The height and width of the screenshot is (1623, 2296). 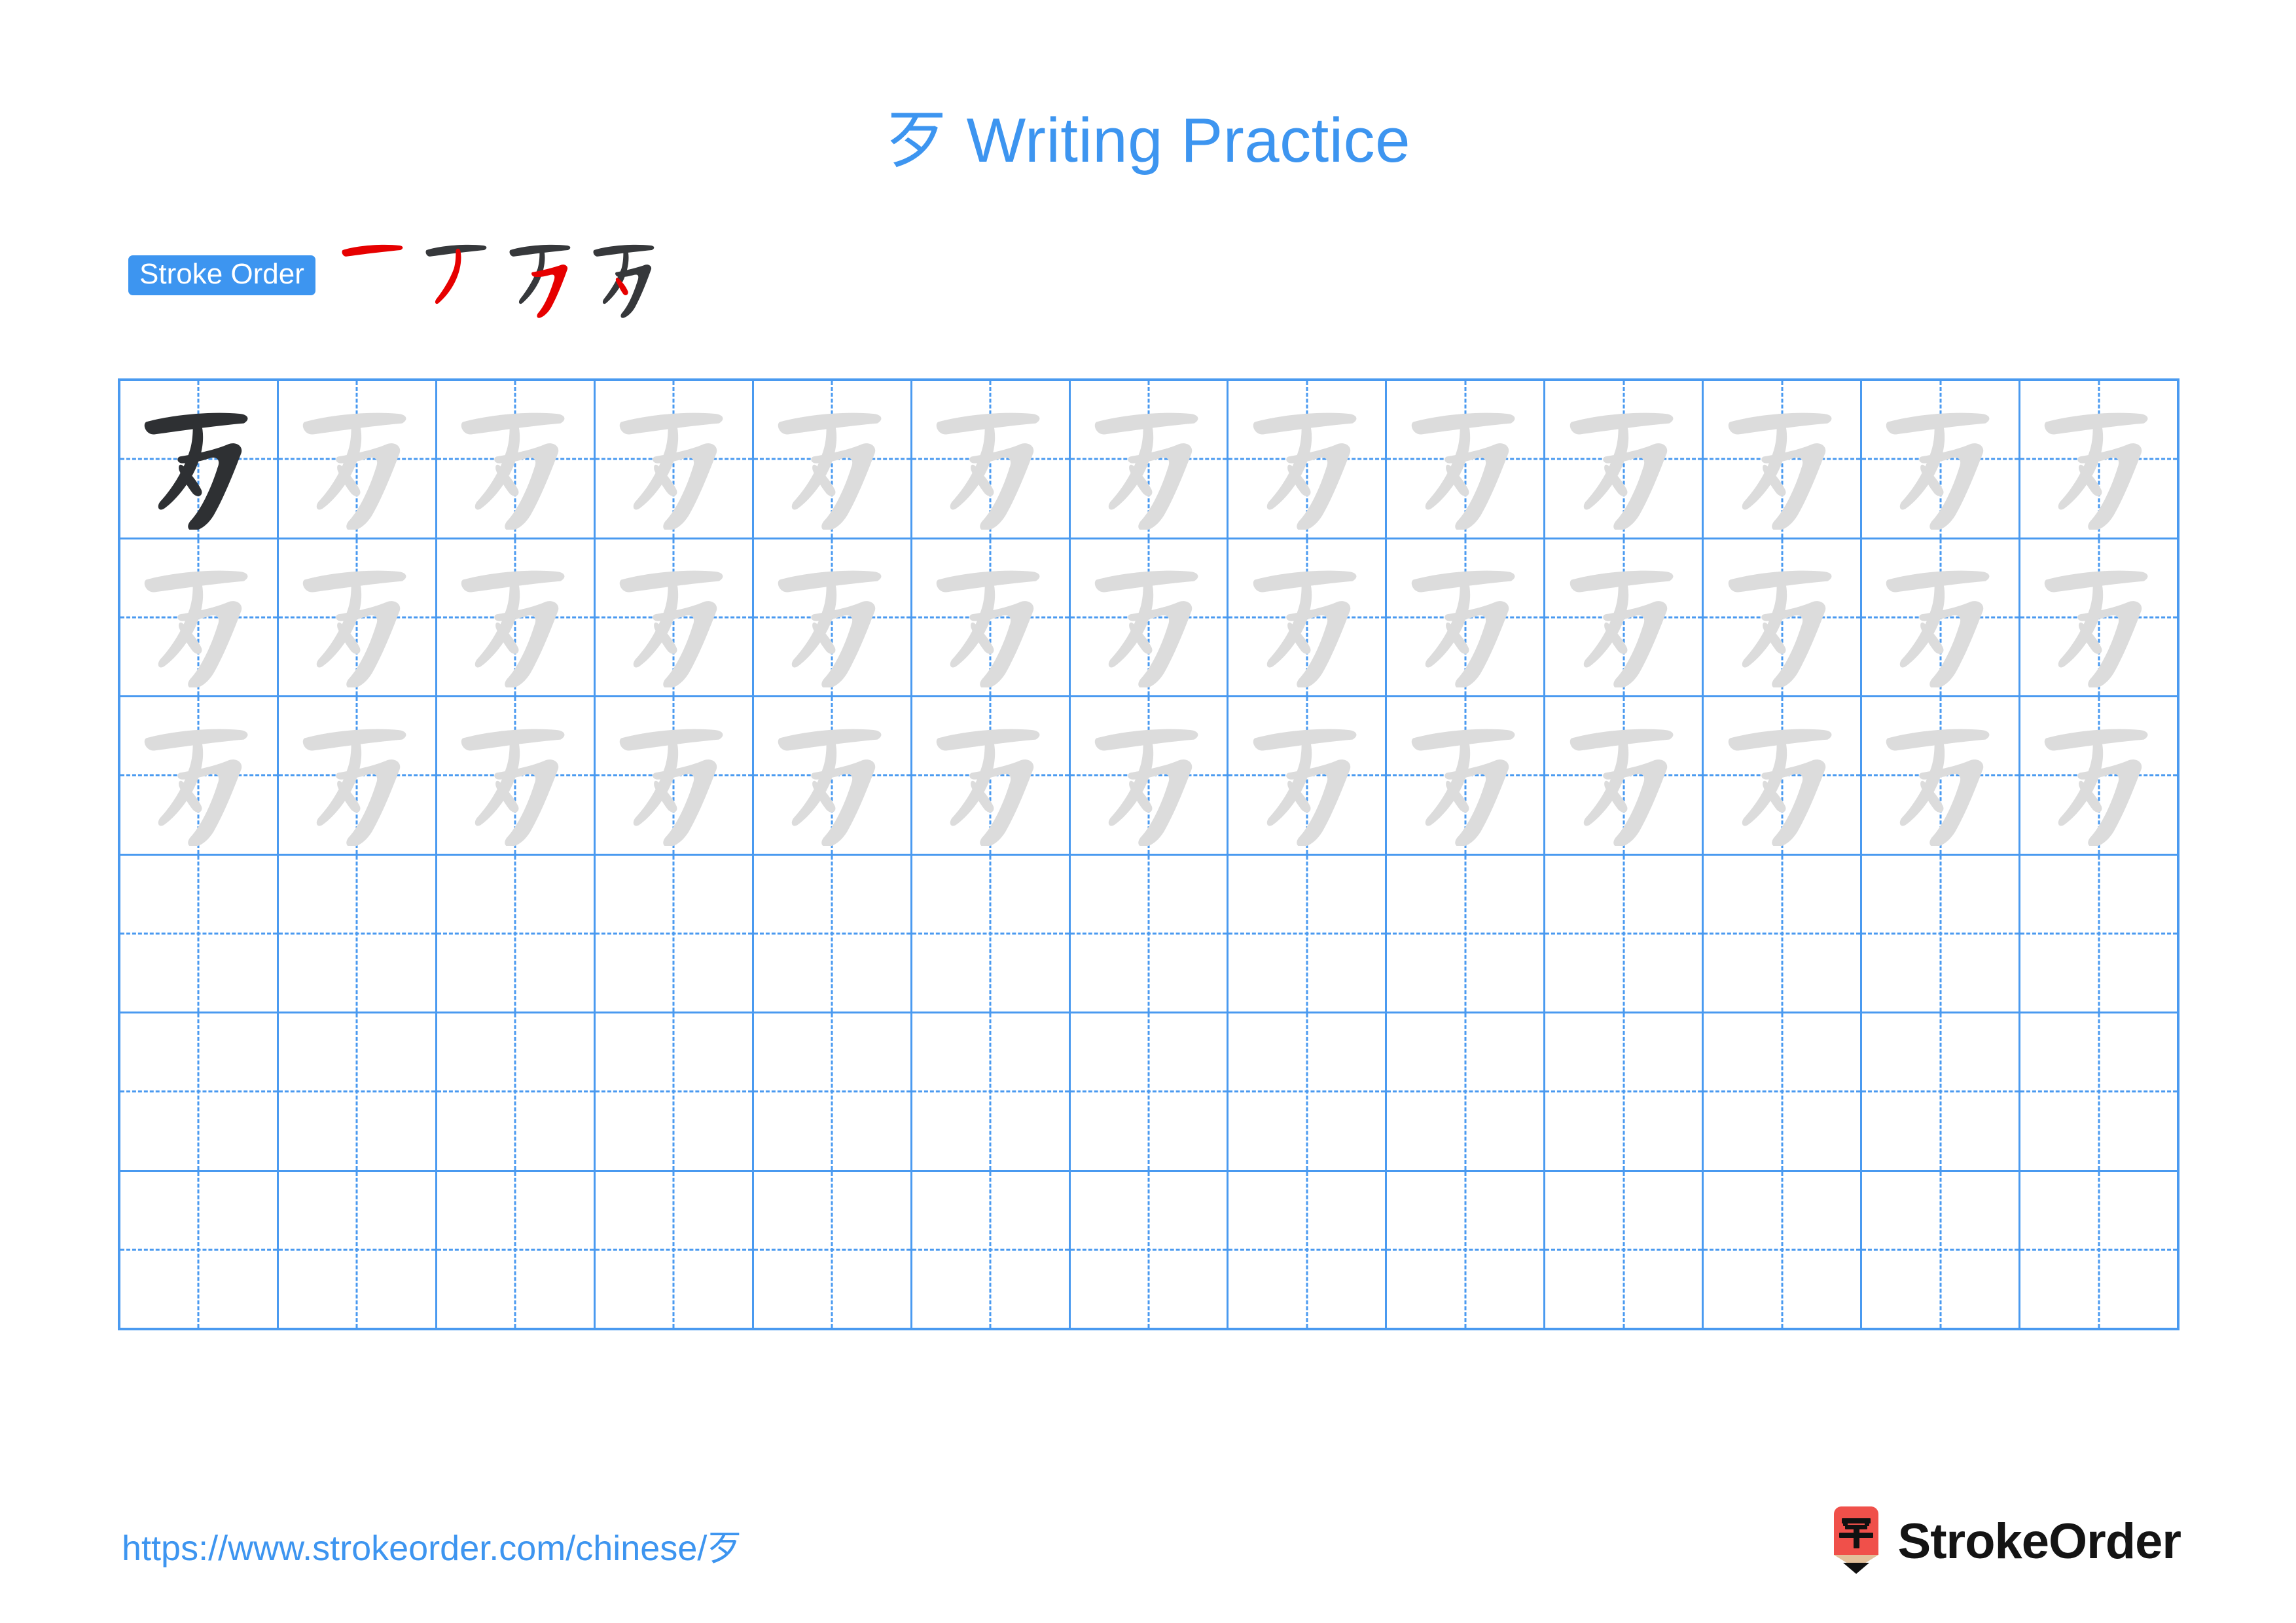 What do you see at coordinates (199, 459) in the screenshot?
I see `grid-cell-model` at bounding box center [199, 459].